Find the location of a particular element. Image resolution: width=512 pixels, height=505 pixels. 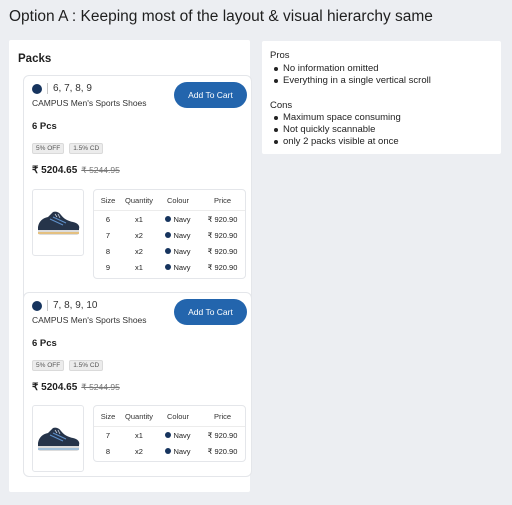

list-item: No information omitted is located at coordinates (352, 69).